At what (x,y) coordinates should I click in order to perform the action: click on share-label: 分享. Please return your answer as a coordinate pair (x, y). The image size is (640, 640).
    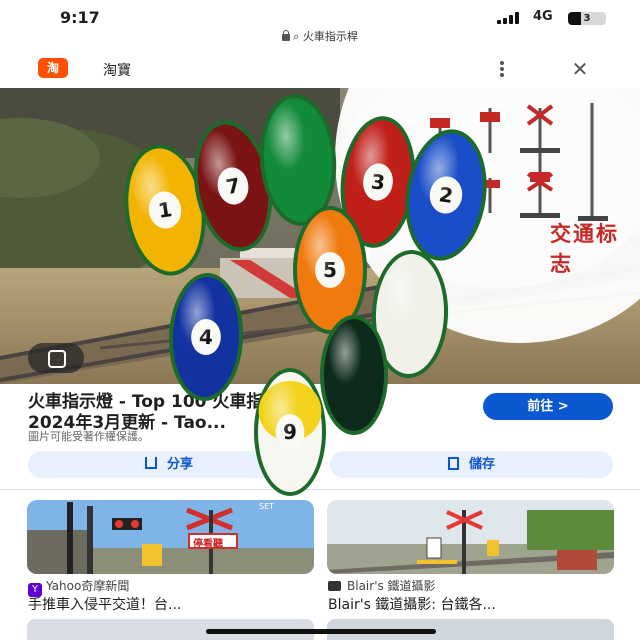
    Looking at the image, I should click on (179, 464).